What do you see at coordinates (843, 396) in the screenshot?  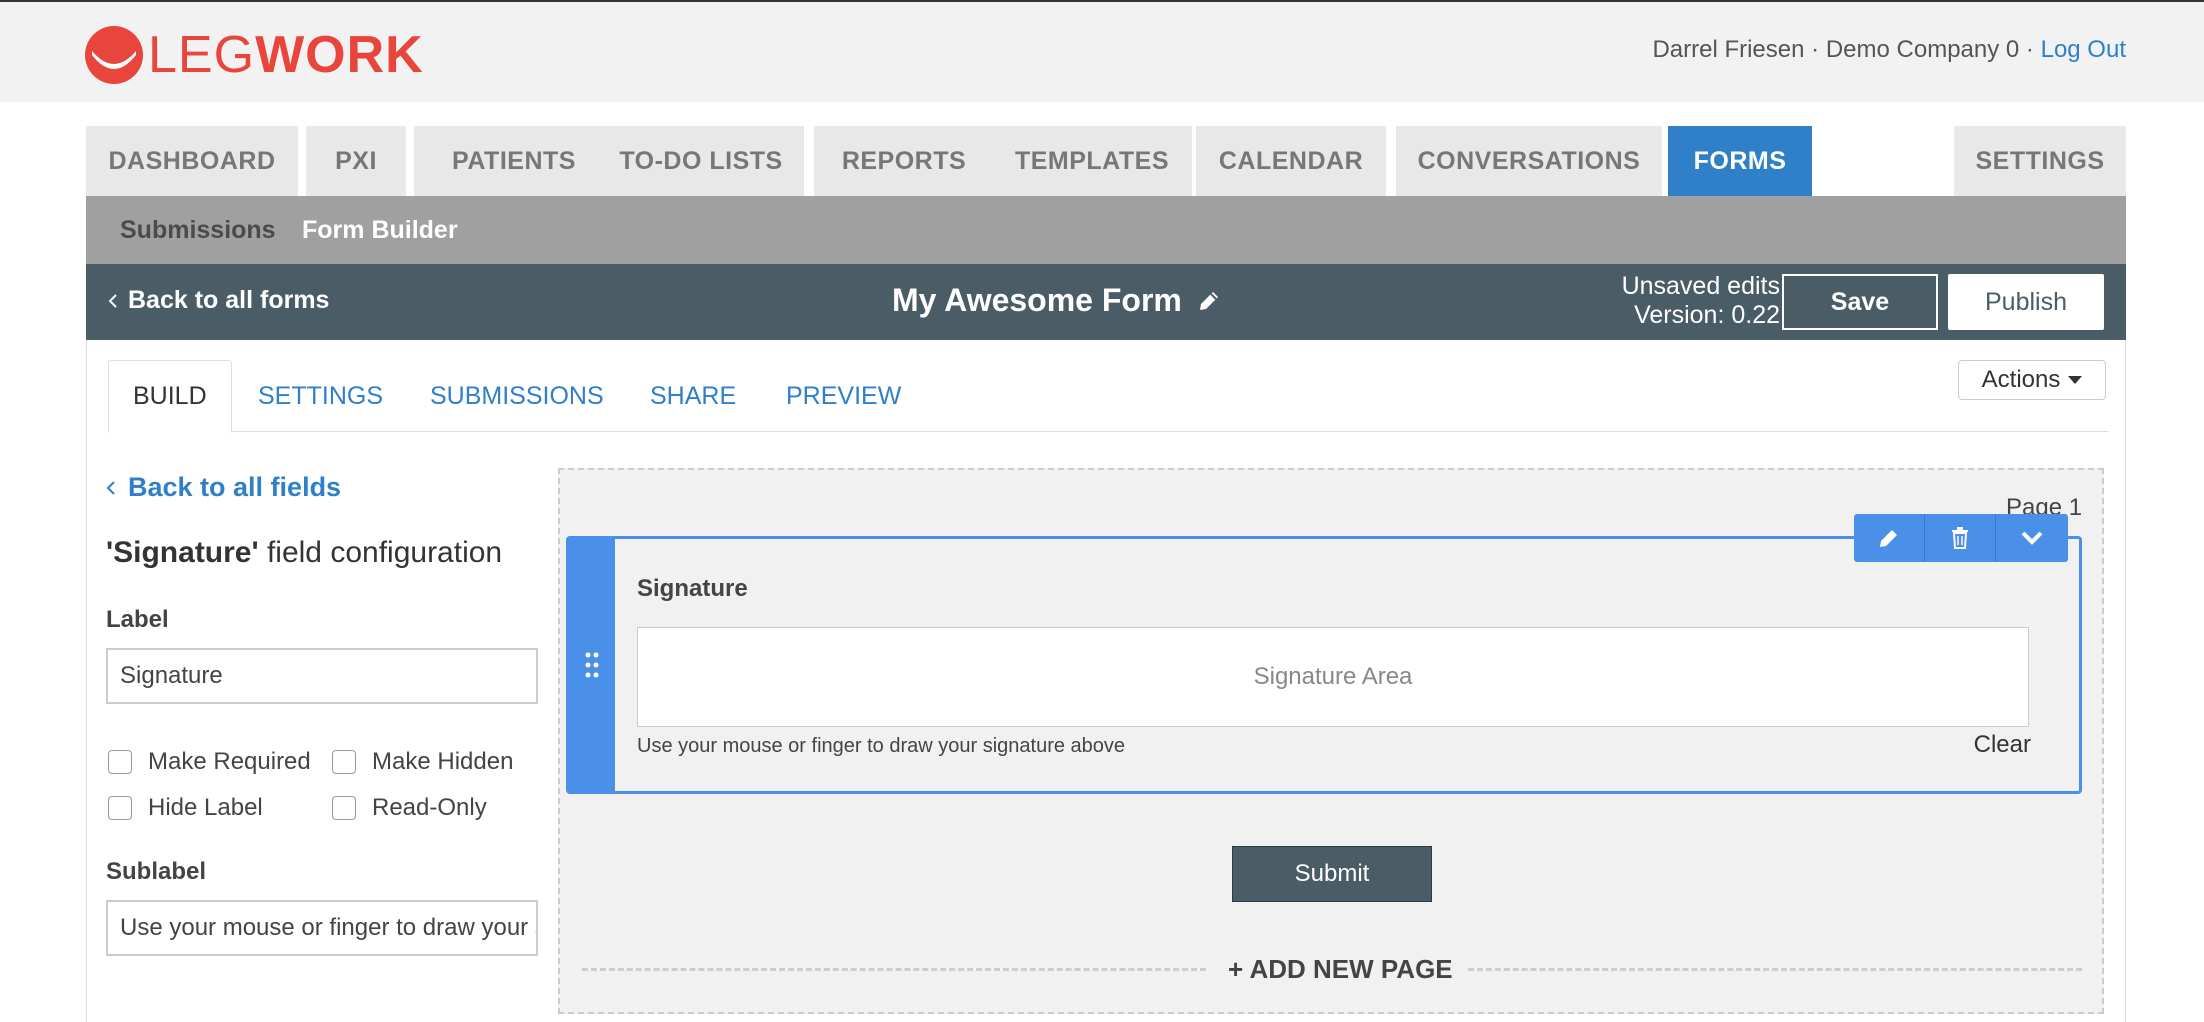 I see `tab-preview: PREVIEW` at bounding box center [843, 396].